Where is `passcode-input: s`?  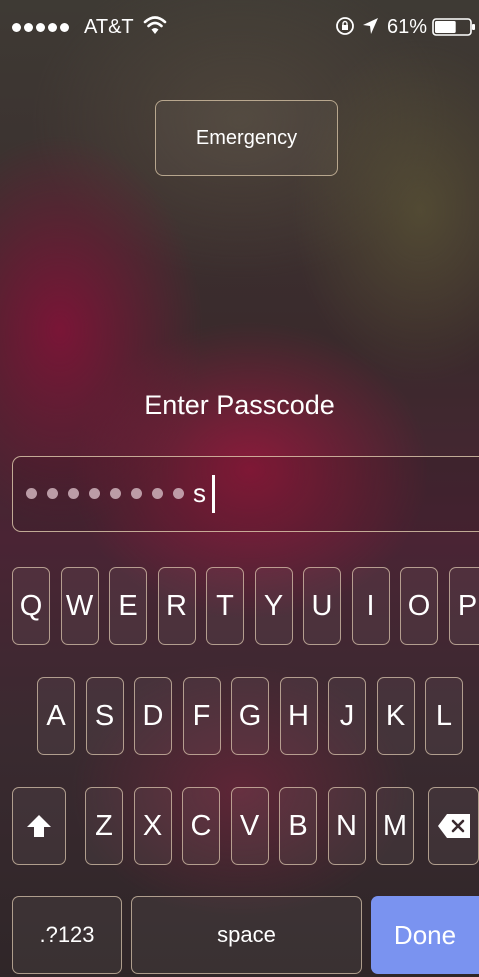 passcode-input: s is located at coordinates (245, 494).